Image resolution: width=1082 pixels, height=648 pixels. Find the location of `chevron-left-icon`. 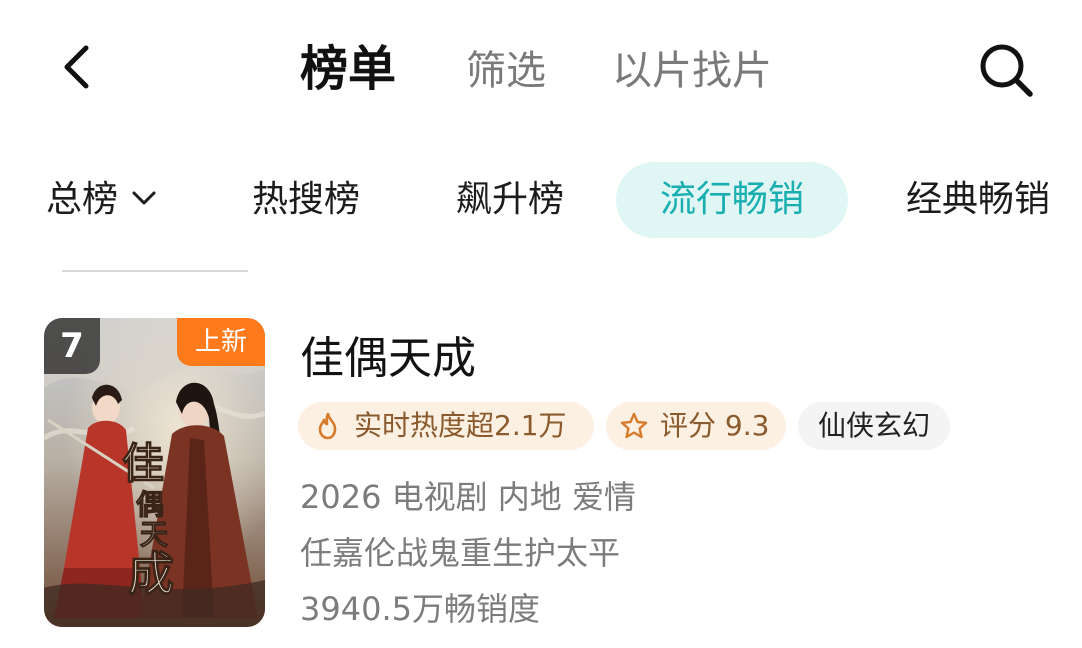

chevron-left-icon is located at coordinates (76, 67).